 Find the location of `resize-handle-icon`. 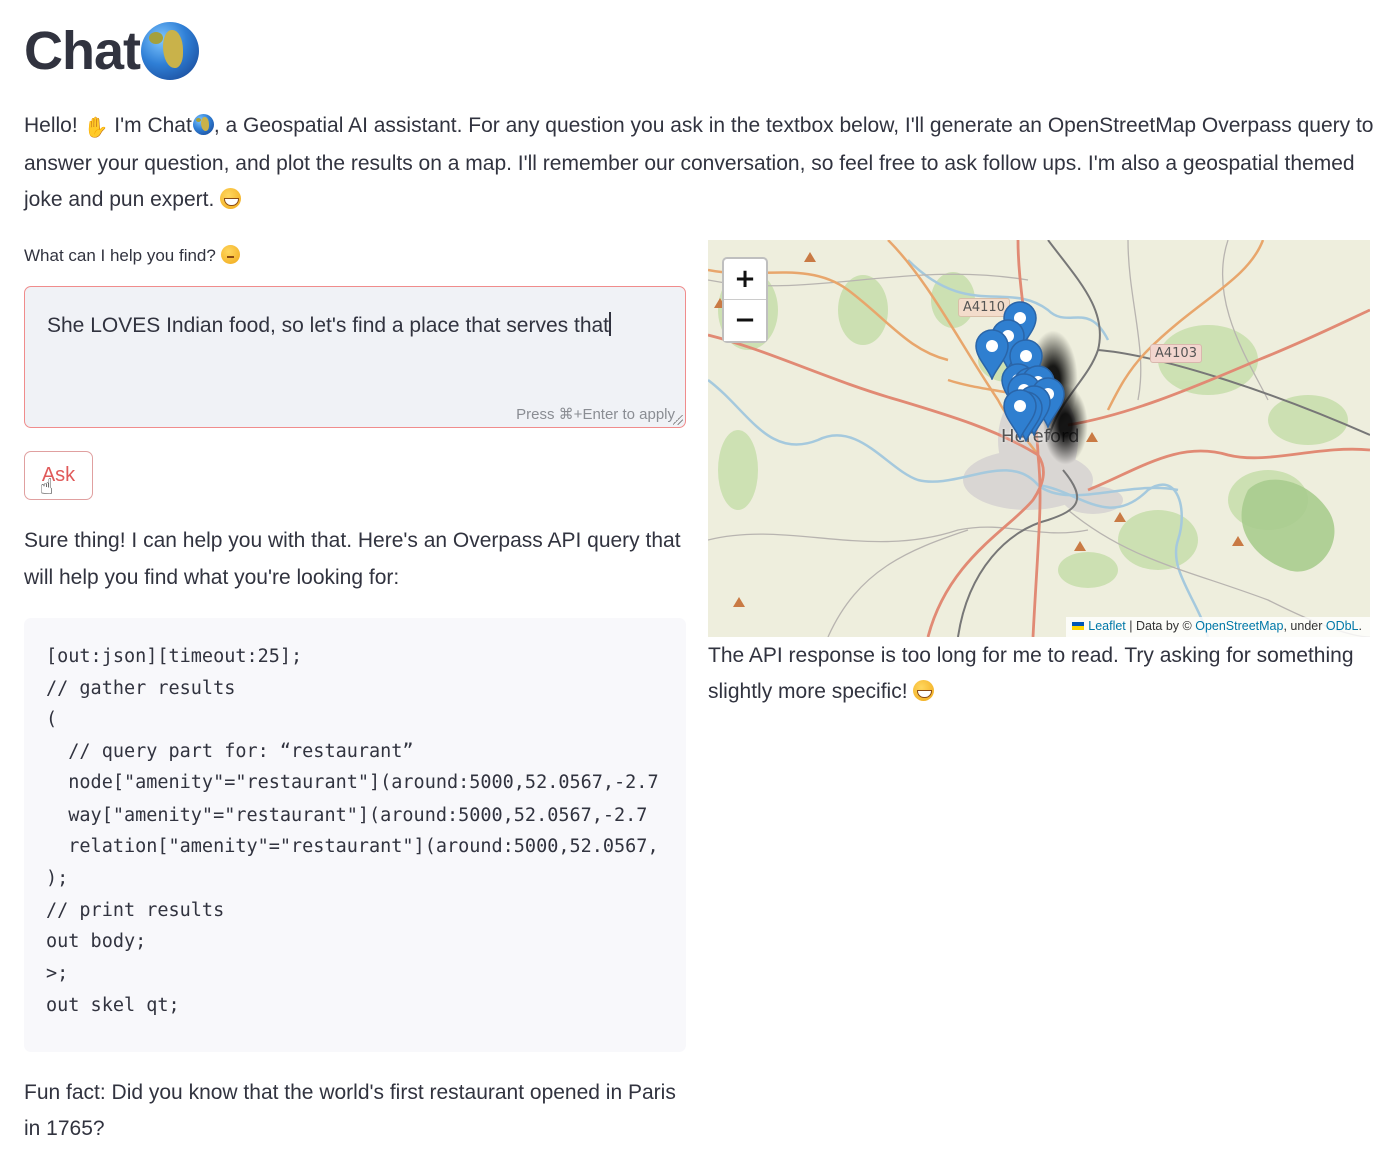

resize-handle-icon is located at coordinates (678, 420).